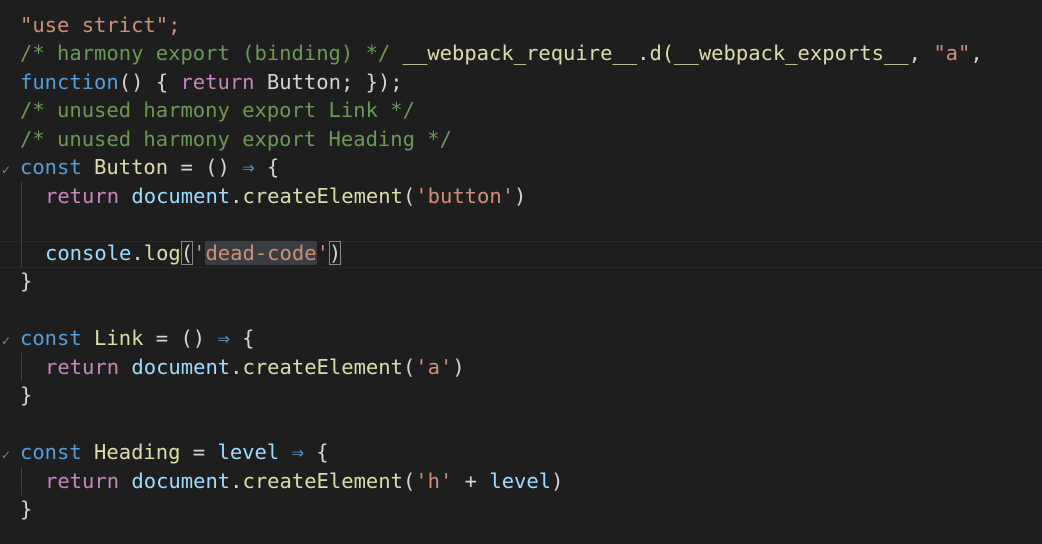 The image size is (1042, 544). What do you see at coordinates (434, 481) in the screenshot?
I see `string-literal: 'h'` at bounding box center [434, 481].